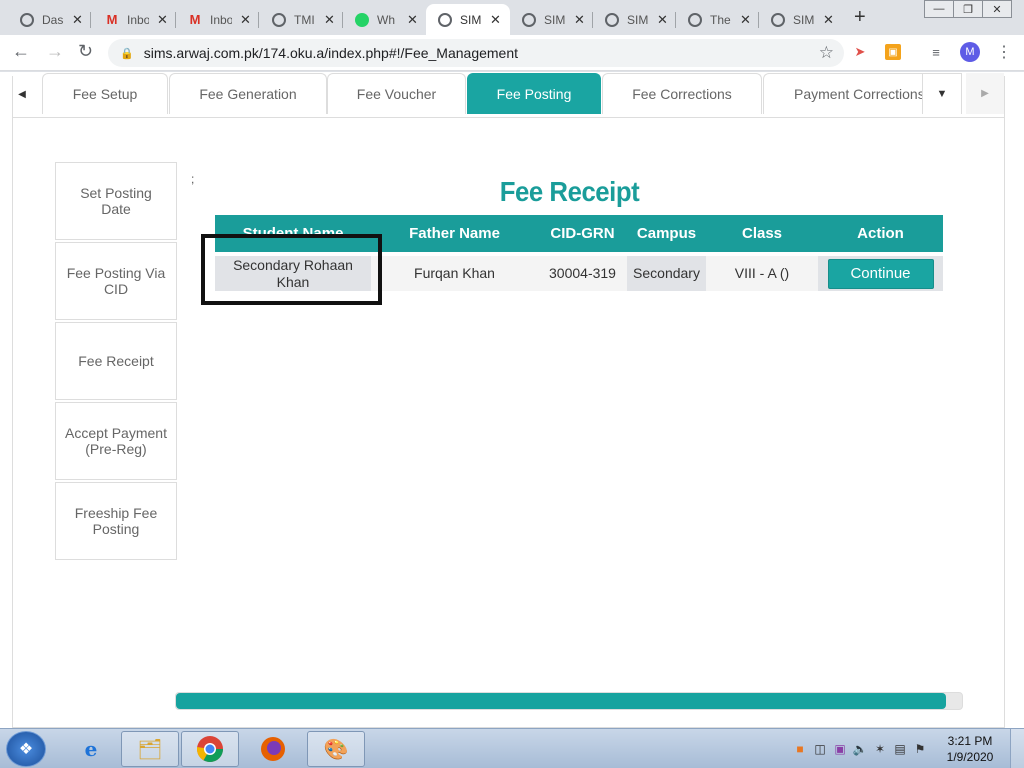  What do you see at coordinates (970, 741) in the screenshot?
I see `clock-time: 3:21 PM` at bounding box center [970, 741].